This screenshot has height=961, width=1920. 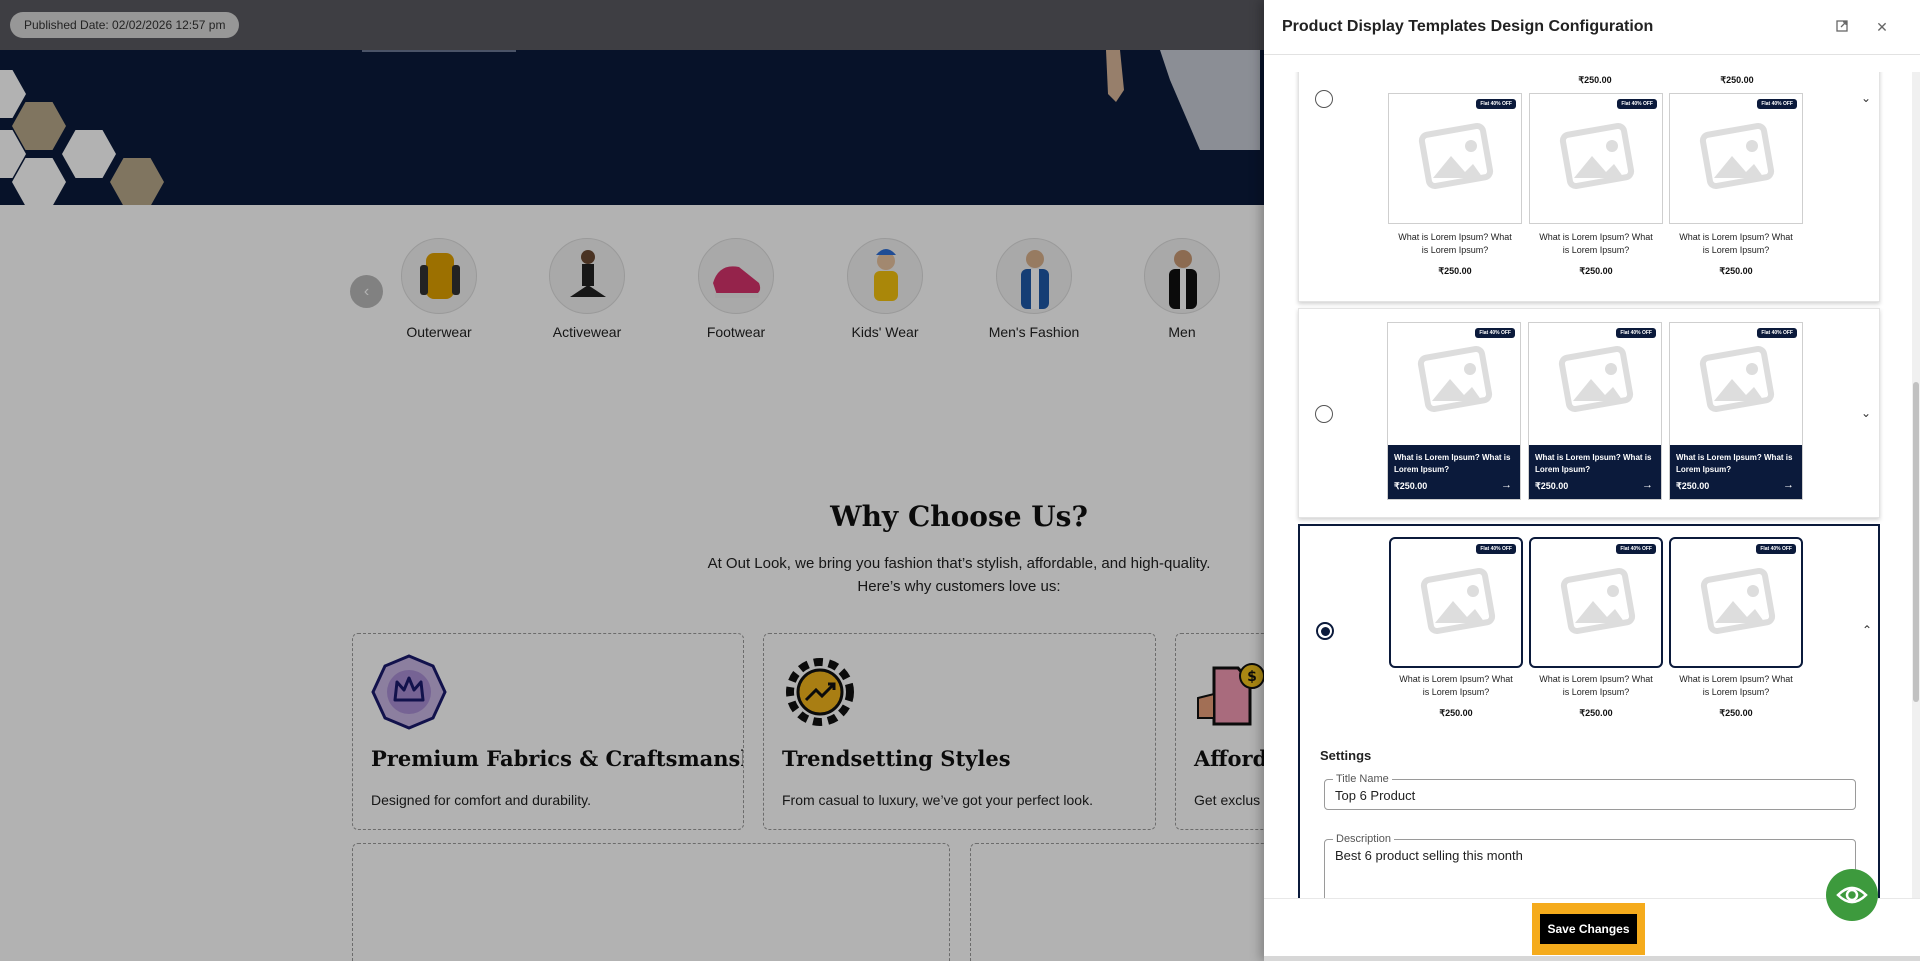 What do you see at coordinates (1346, 755) in the screenshot?
I see `settings-heading: Settings` at bounding box center [1346, 755].